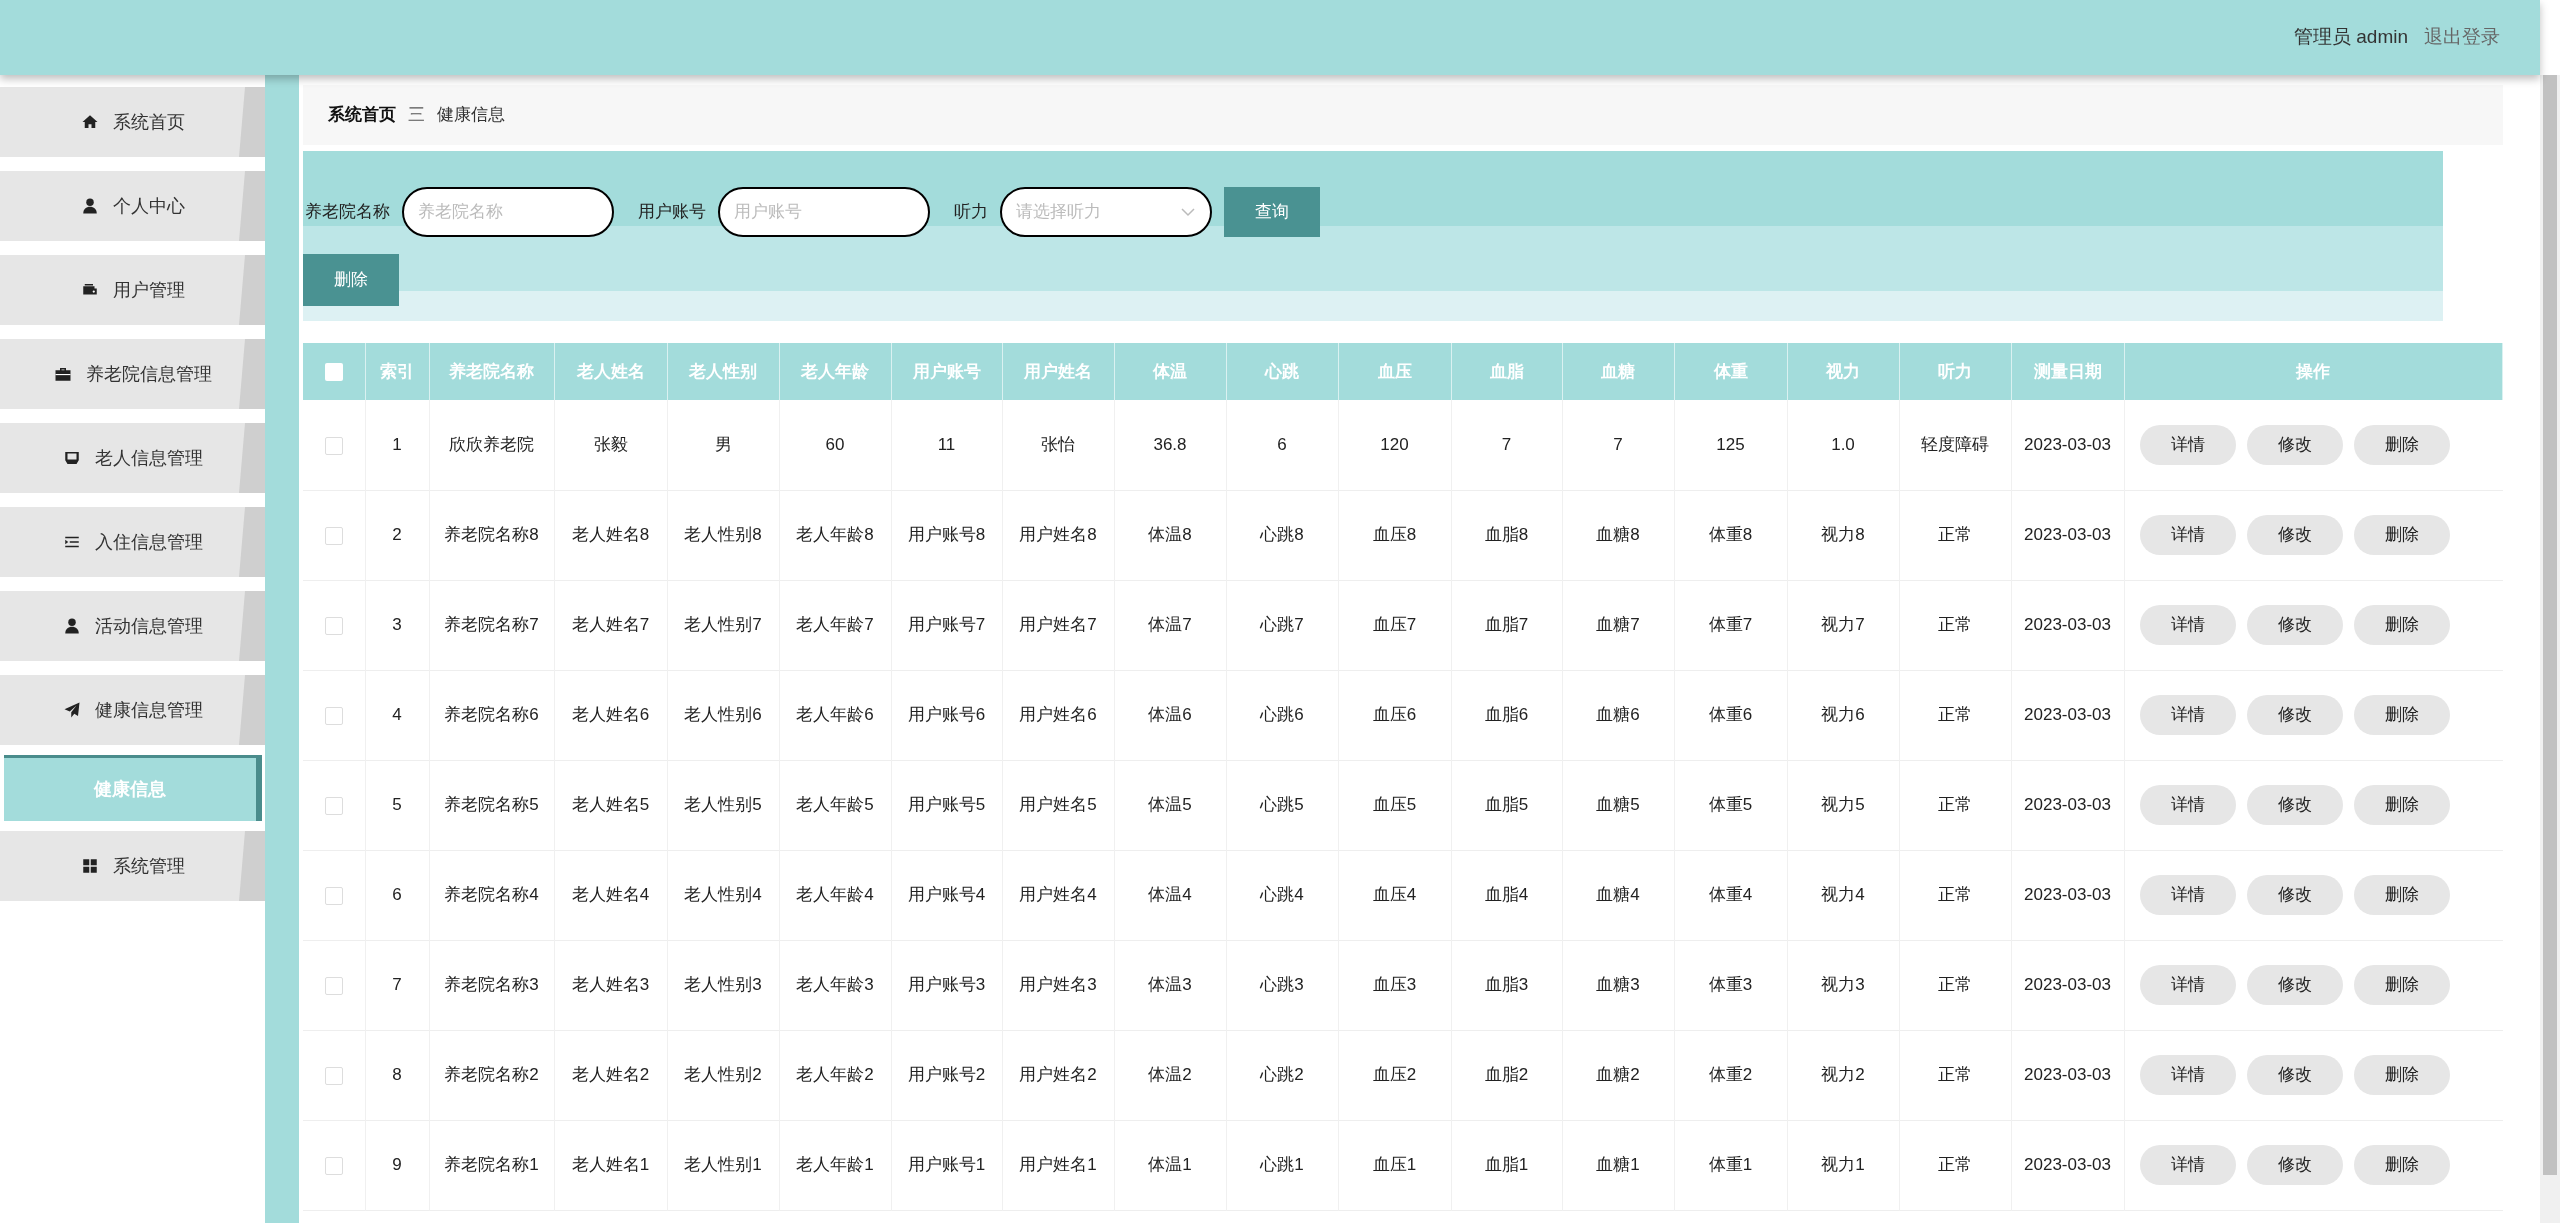 The height and width of the screenshot is (1223, 2560). I want to click on table-cell: 老人年龄6, so click(835, 715).